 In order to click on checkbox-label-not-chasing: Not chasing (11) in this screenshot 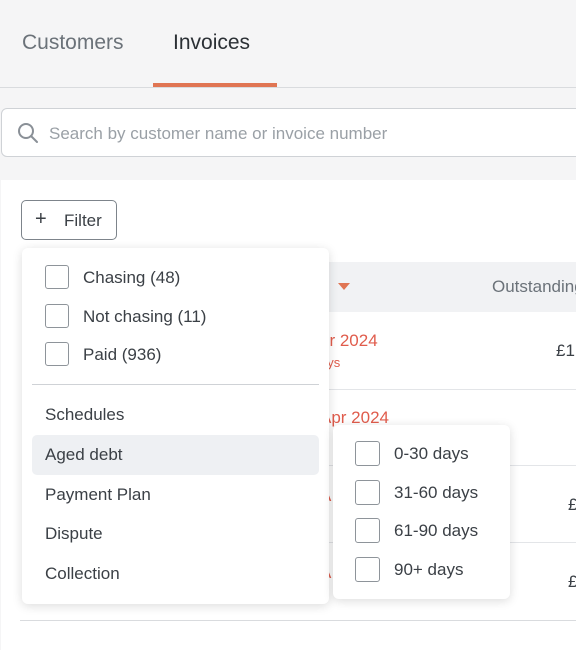, I will do `click(144, 317)`.